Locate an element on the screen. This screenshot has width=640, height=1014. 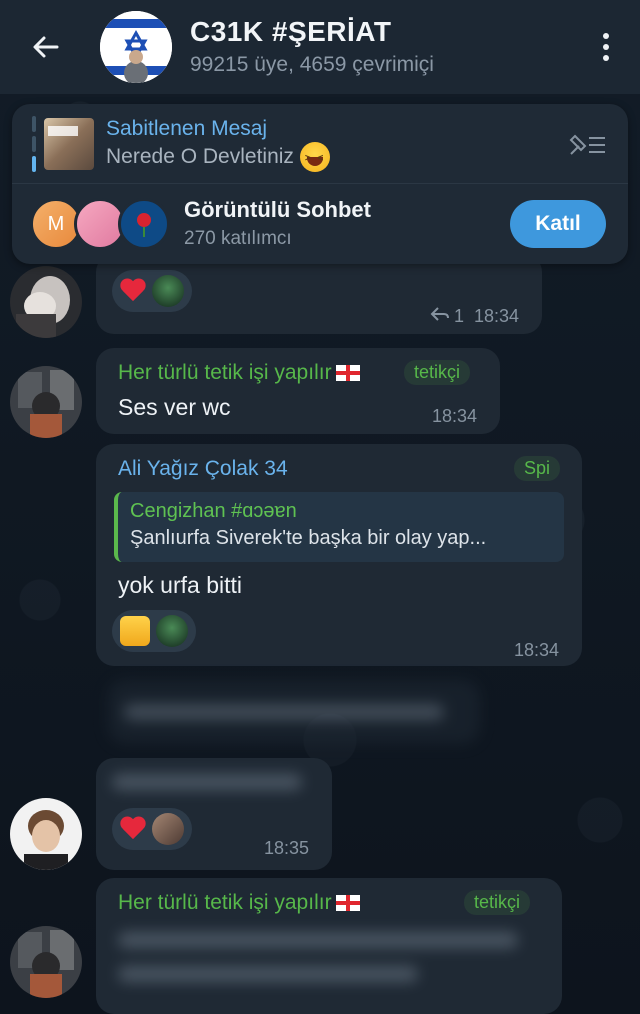
more-menu-button is located at coordinates (606, 47).